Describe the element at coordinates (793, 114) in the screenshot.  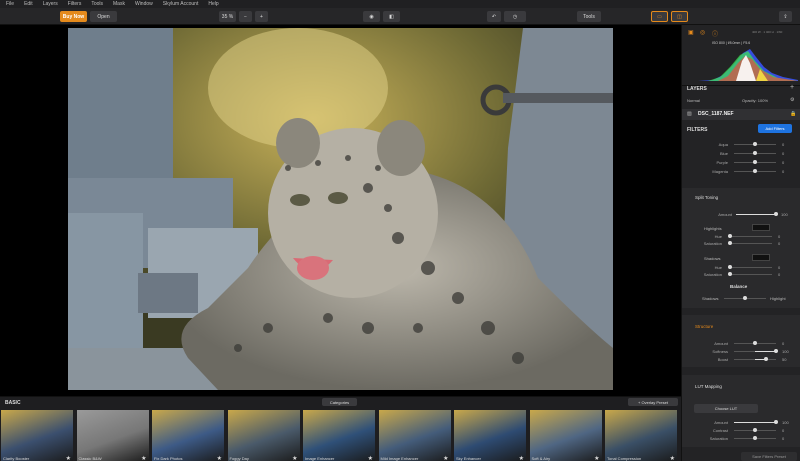
I see `lock-icon: 🔒` at that location.